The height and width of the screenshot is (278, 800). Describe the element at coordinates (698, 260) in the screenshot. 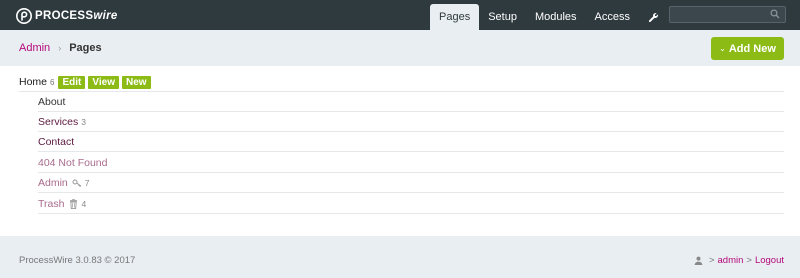

I see `user-icon` at that location.